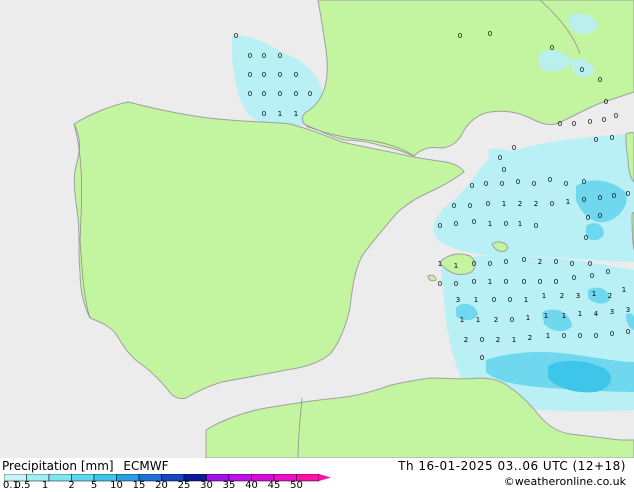  I want to click on legend-tick-label: 10, so click(116, 485).